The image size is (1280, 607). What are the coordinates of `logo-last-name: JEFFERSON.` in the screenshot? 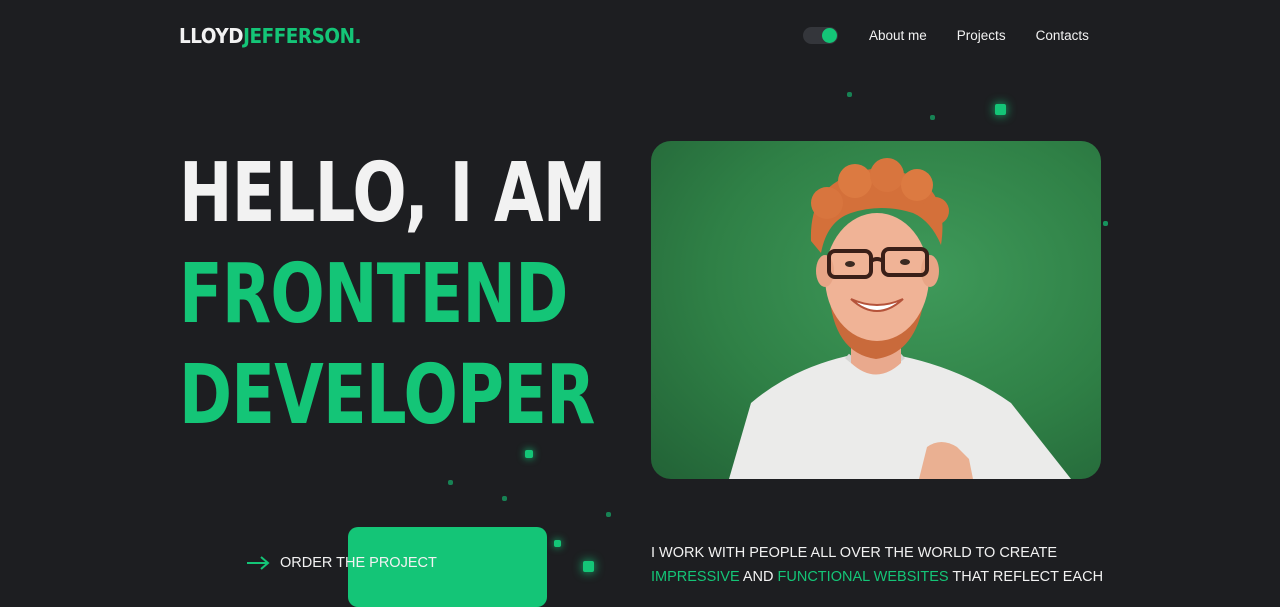 It's located at (302, 36).